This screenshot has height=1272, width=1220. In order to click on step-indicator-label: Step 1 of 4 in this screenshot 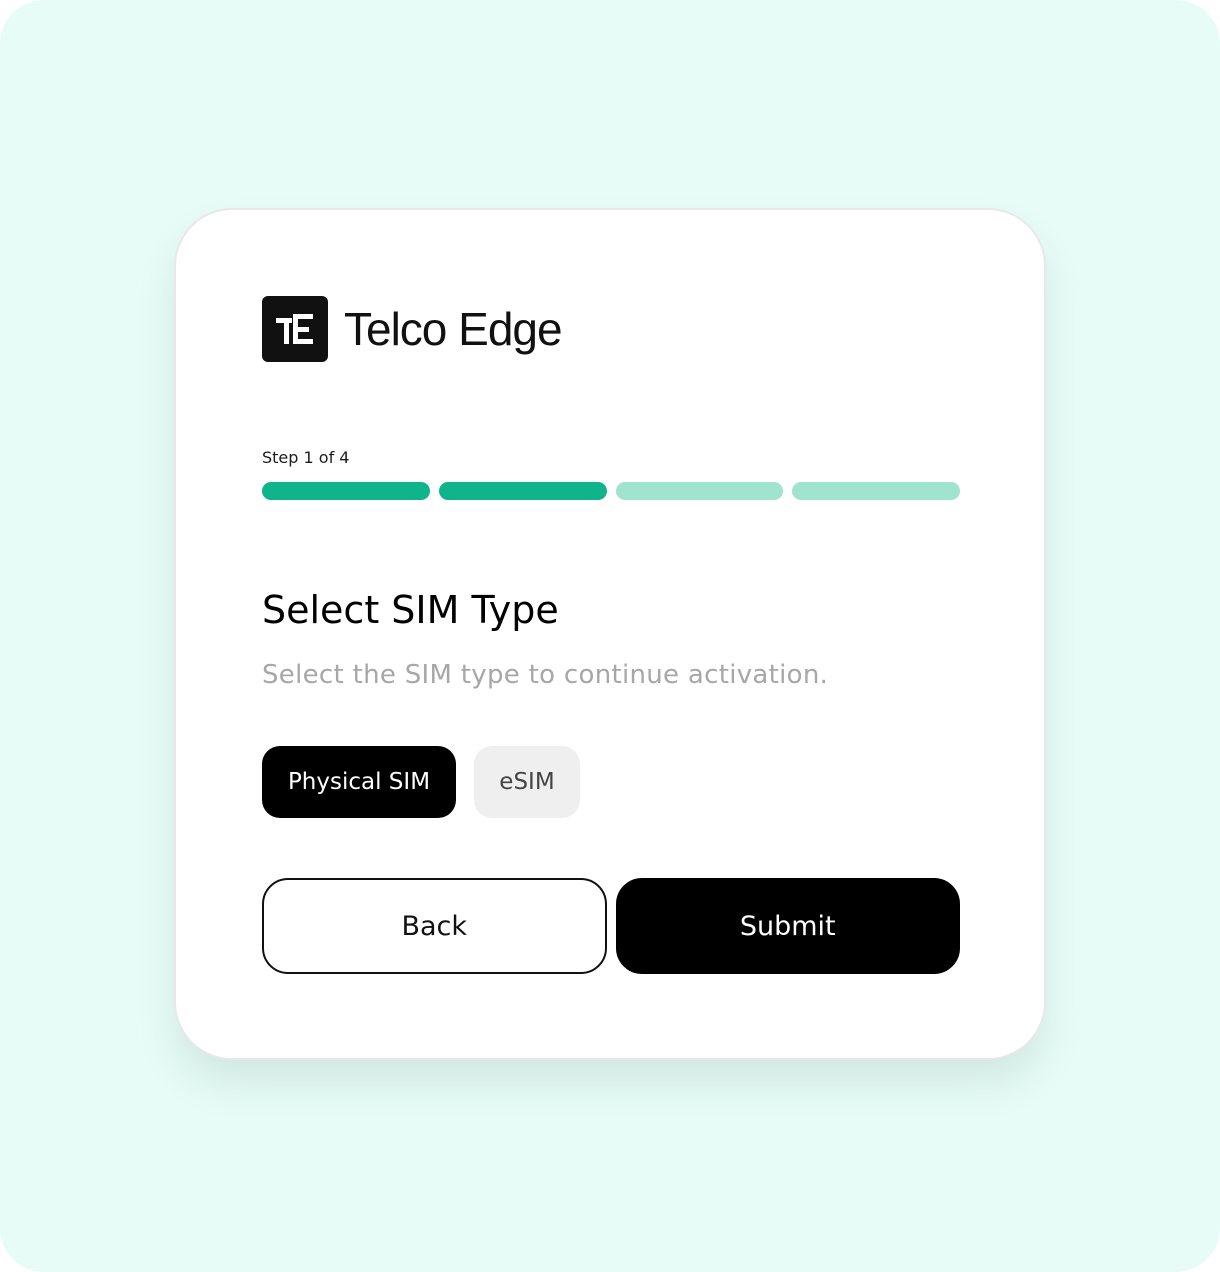, I will do `click(306, 457)`.